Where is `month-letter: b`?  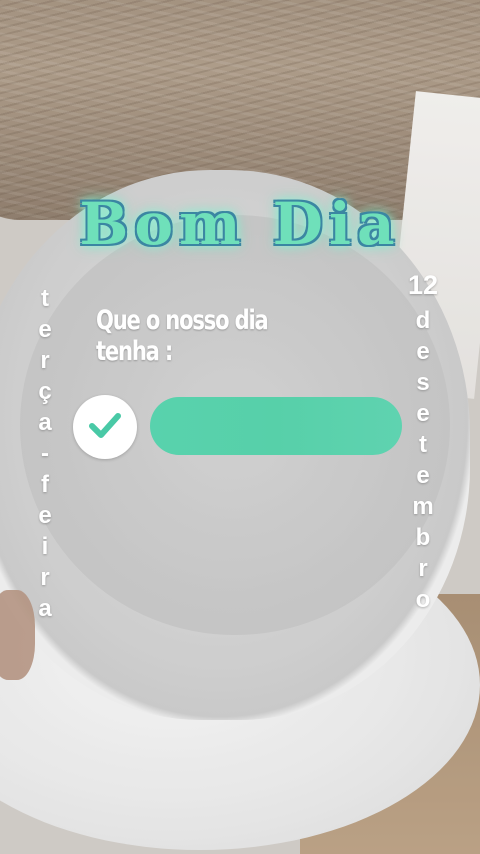
month-letter: b is located at coordinates (423, 537).